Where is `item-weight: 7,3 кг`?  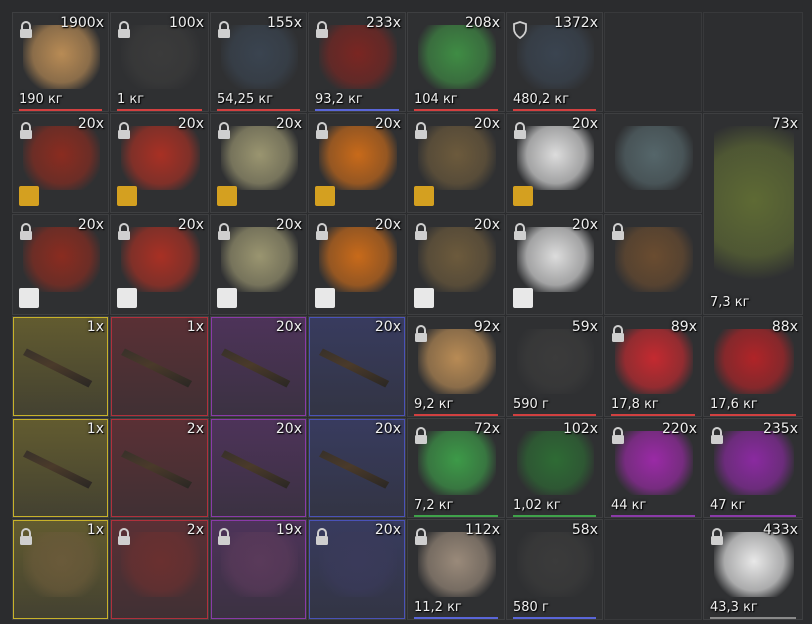 item-weight: 7,3 кг is located at coordinates (730, 302).